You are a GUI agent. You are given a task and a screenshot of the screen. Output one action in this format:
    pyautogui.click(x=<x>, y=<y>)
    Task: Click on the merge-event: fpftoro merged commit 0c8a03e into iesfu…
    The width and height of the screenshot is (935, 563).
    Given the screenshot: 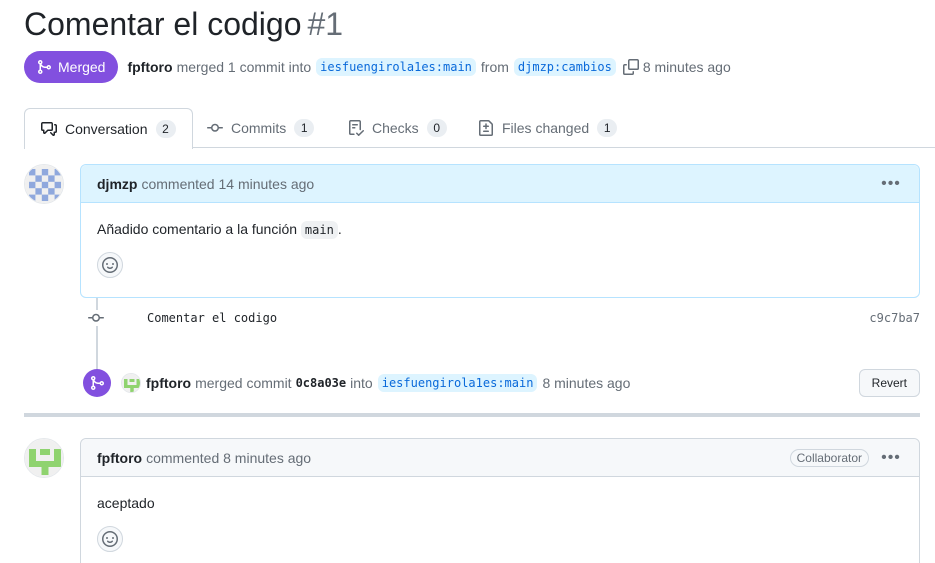 What is the action you would take?
    pyautogui.click(x=501, y=383)
    